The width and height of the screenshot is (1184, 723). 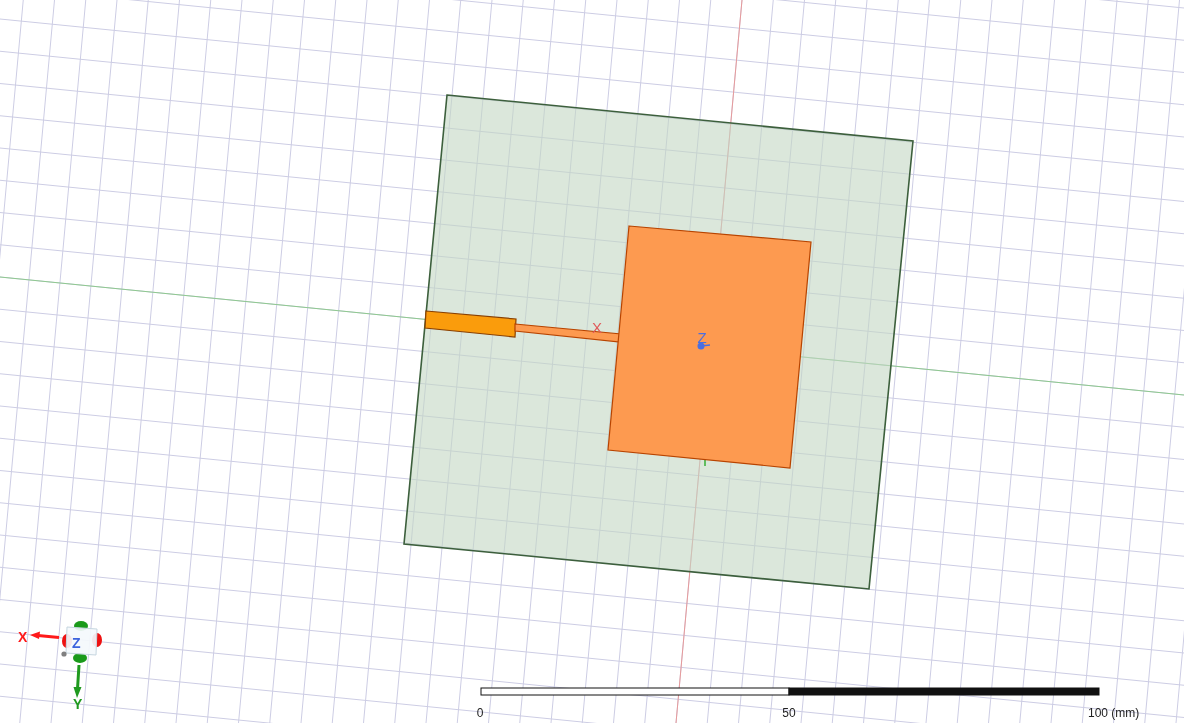 I want to click on origin-marker-icon, so click(x=704, y=346).